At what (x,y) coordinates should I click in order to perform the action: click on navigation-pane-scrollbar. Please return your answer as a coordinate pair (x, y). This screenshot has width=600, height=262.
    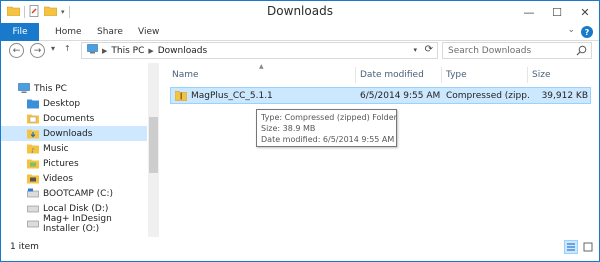
    Looking at the image, I should click on (153, 150).